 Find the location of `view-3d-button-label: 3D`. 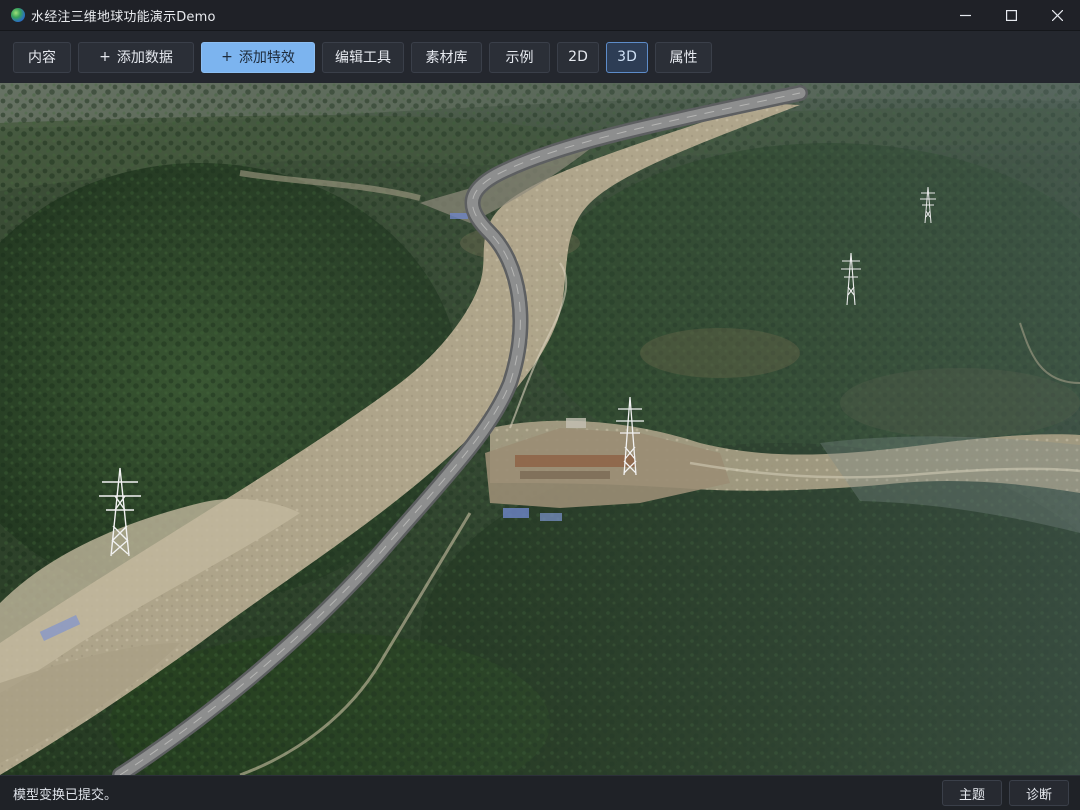

view-3d-button-label: 3D is located at coordinates (627, 57).